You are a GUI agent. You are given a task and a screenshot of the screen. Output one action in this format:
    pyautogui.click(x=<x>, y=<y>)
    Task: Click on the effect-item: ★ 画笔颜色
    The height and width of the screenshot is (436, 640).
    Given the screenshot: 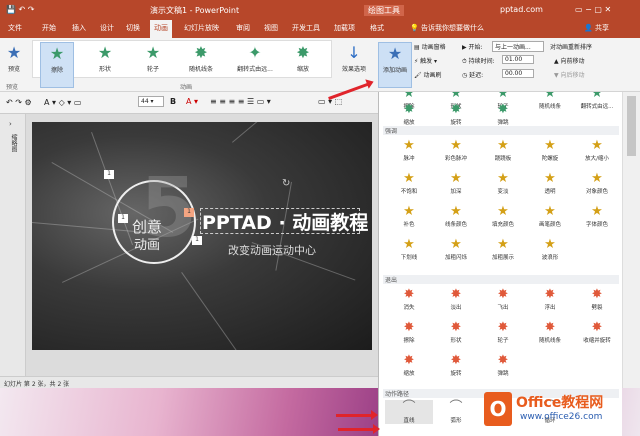 What is the action you would take?
    pyautogui.click(x=550, y=216)
    